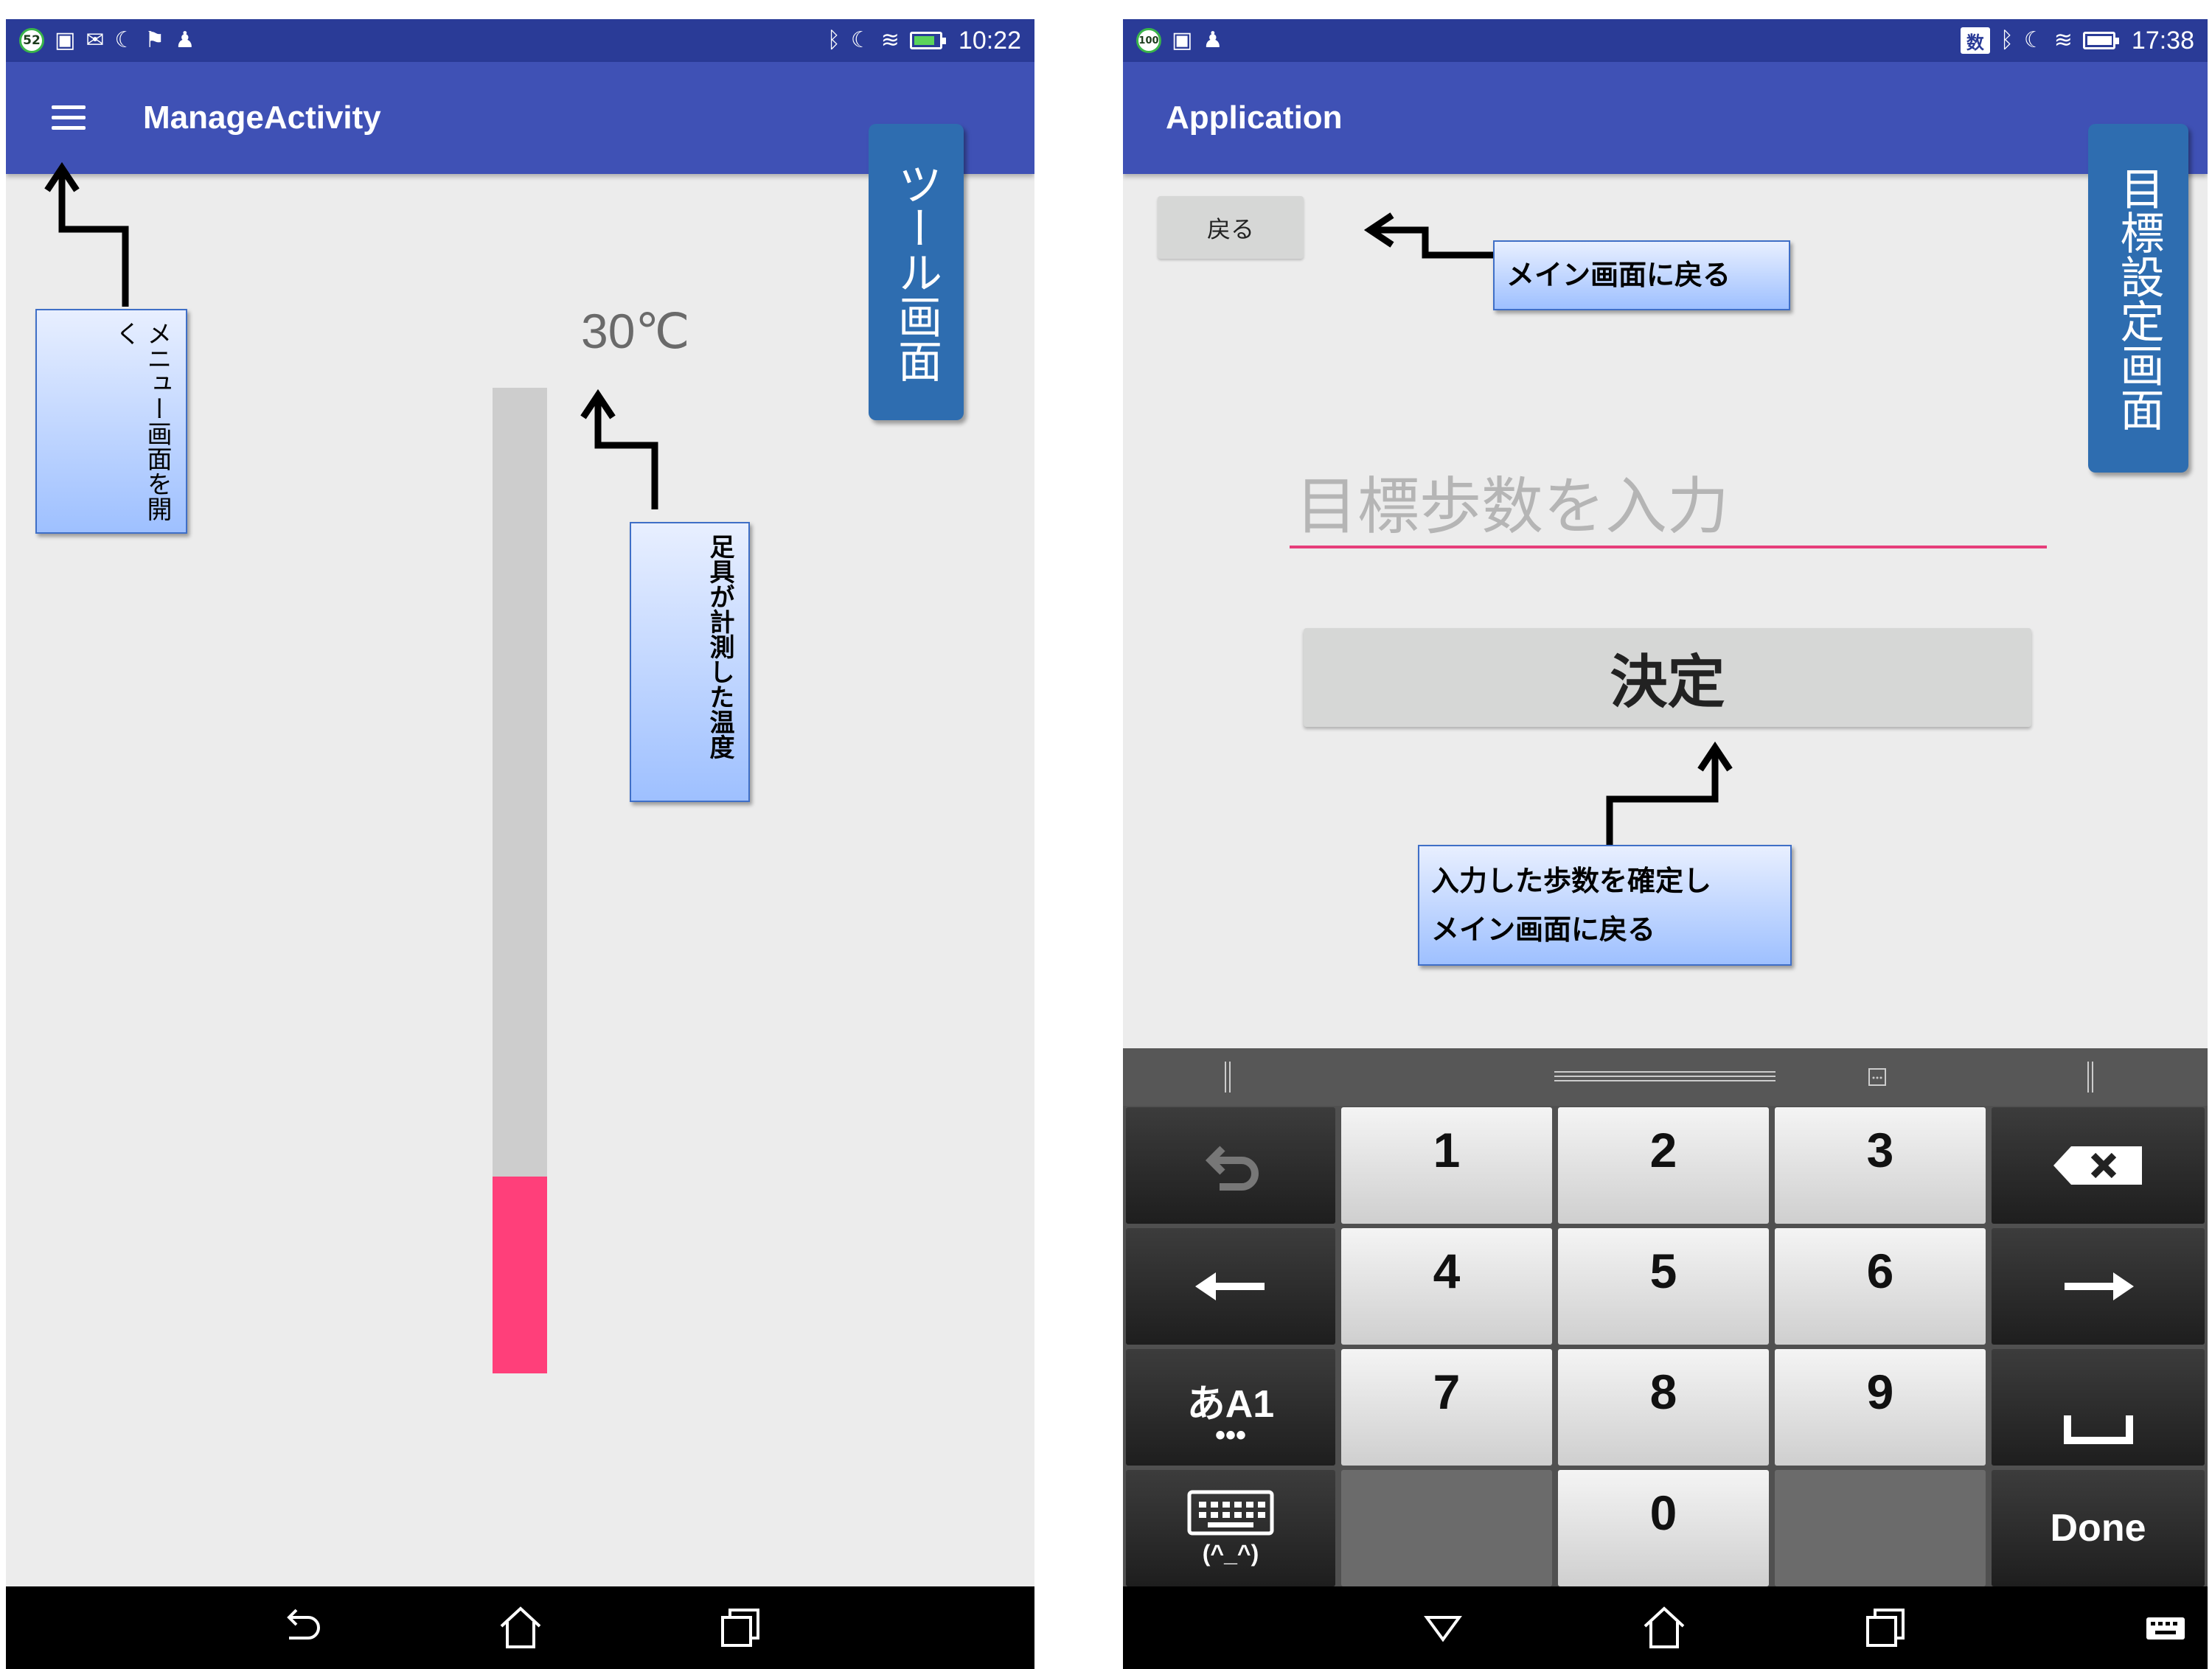 Image resolution: width=2212 pixels, height=1669 pixels. I want to click on left-arrow-icon, so click(1230, 1286).